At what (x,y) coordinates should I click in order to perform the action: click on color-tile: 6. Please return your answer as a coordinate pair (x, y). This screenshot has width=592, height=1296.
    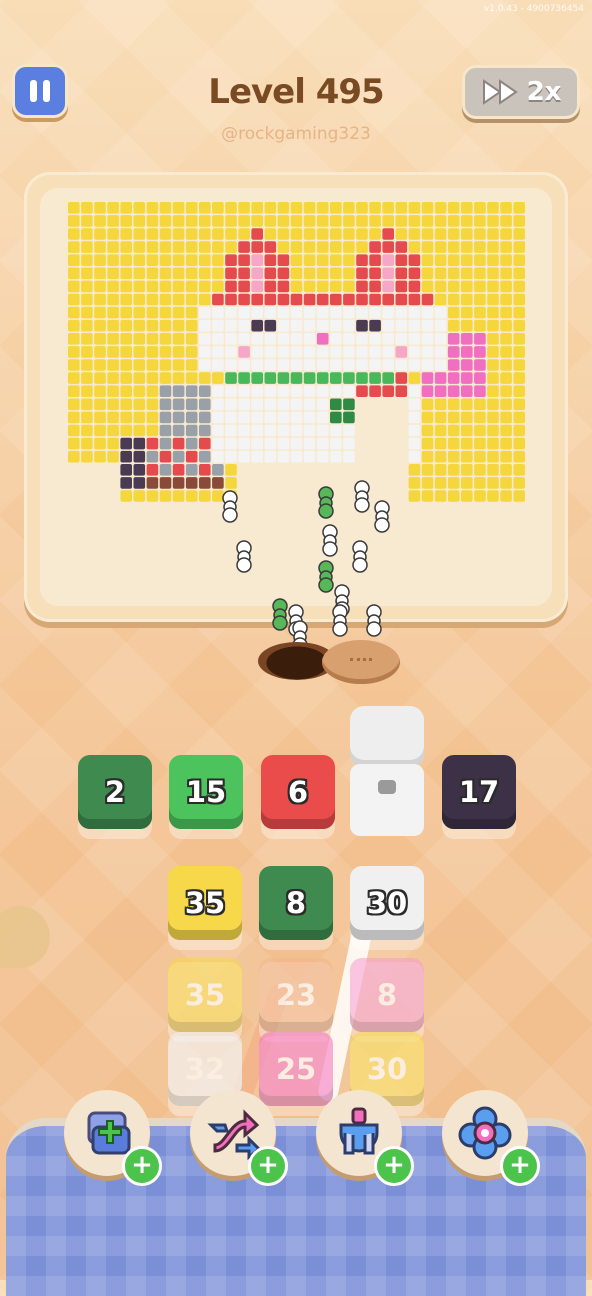
    Looking at the image, I should click on (298, 792).